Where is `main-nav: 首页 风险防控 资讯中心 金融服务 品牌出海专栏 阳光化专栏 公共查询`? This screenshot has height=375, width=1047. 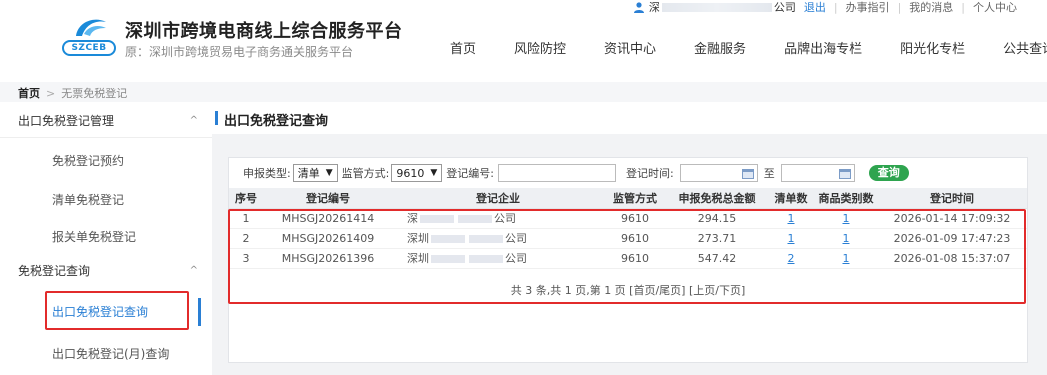
main-nav: 首页 风险防控 资讯中心 金融服务 品牌出海专栏 阳光化专栏 公共查询 is located at coordinates (748, 47).